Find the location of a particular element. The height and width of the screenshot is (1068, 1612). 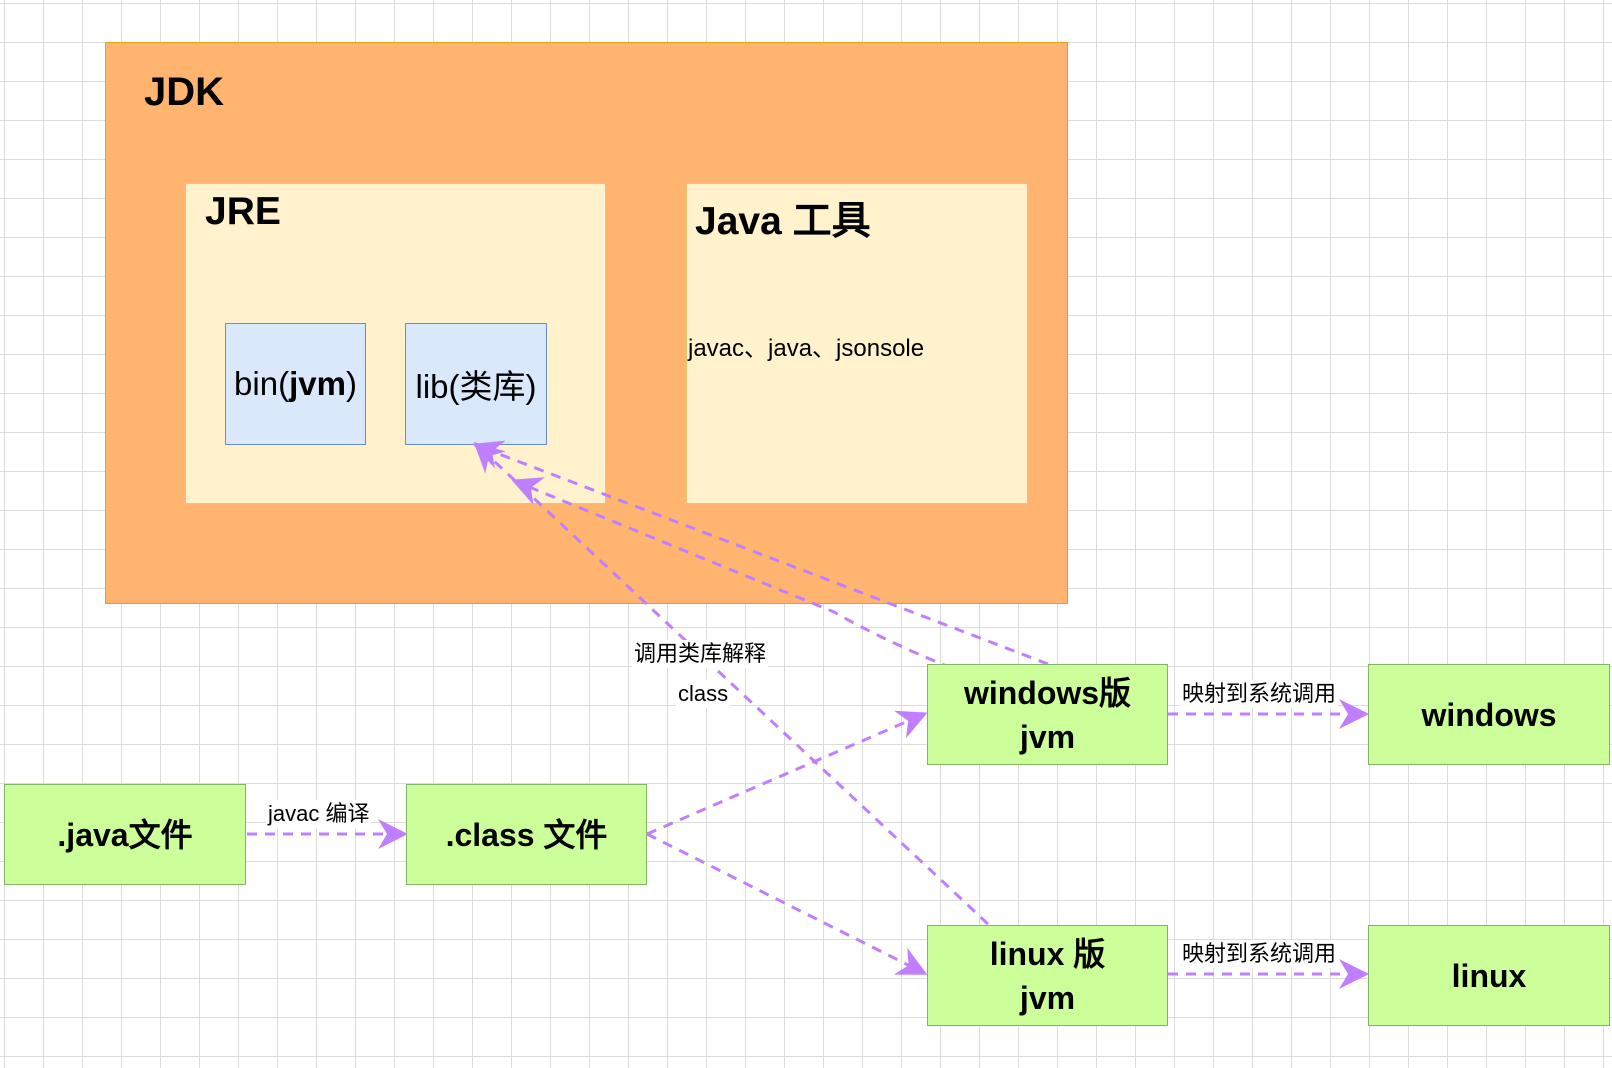

linux-jvm-label-1: linux 版 is located at coordinates (1047, 953).